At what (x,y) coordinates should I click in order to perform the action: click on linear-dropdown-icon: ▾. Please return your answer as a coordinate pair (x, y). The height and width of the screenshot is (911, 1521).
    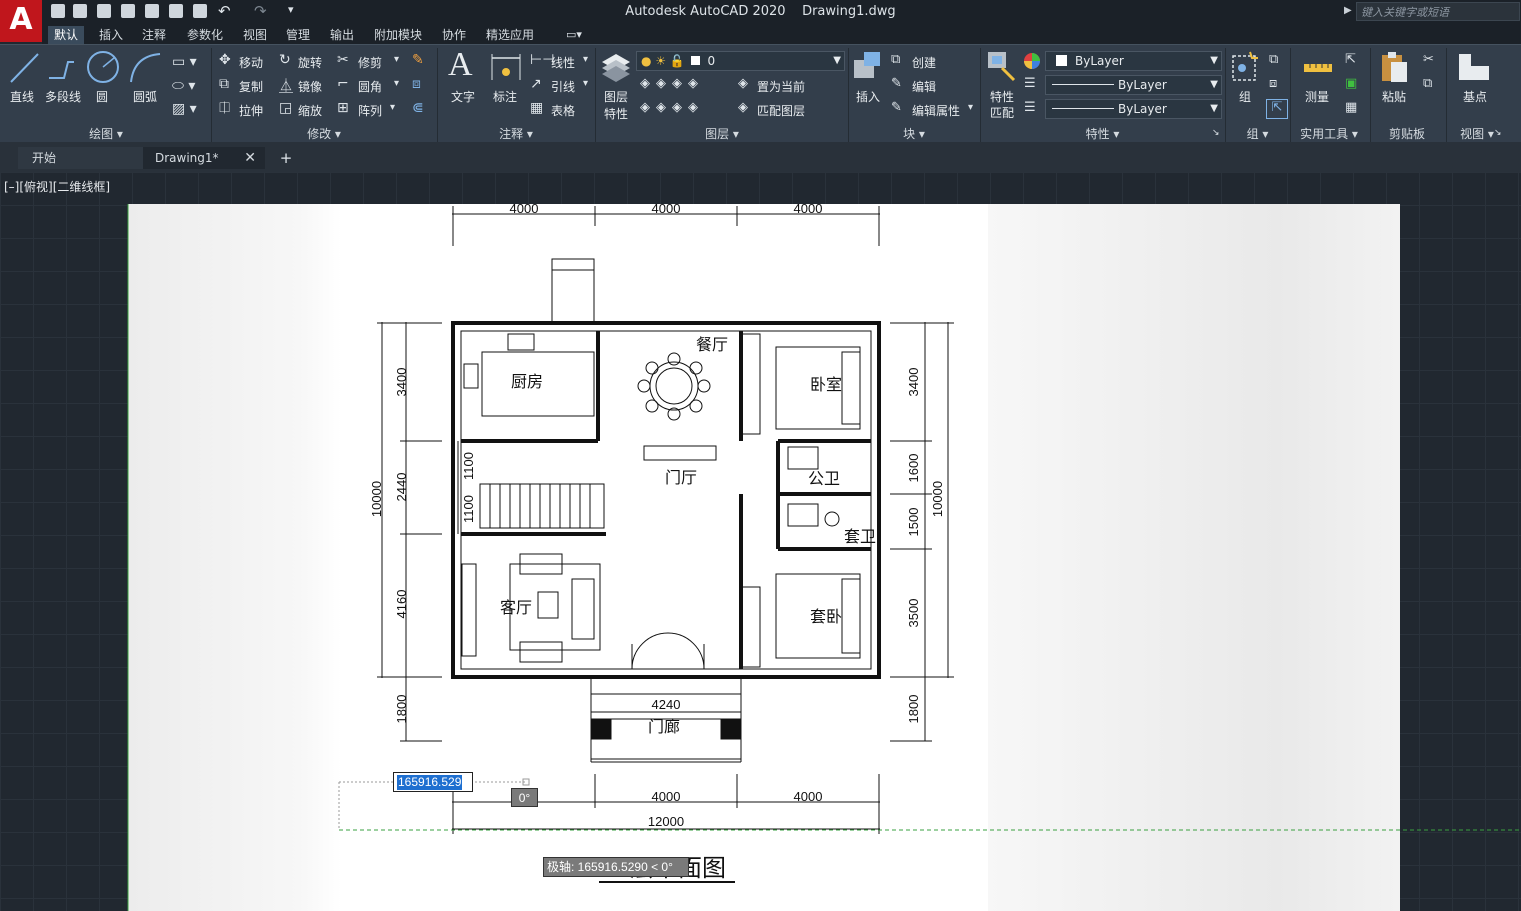
    Looking at the image, I should click on (585, 59).